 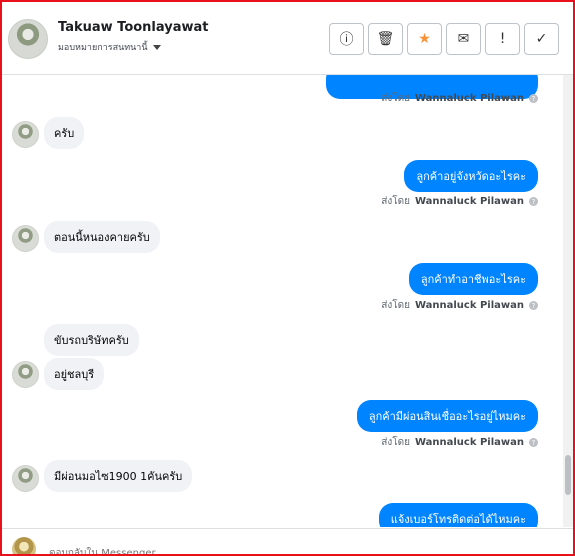 What do you see at coordinates (74, 374) in the screenshot?
I see `message-bubble-incoming: อยู่ชลบุรี` at bounding box center [74, 374].